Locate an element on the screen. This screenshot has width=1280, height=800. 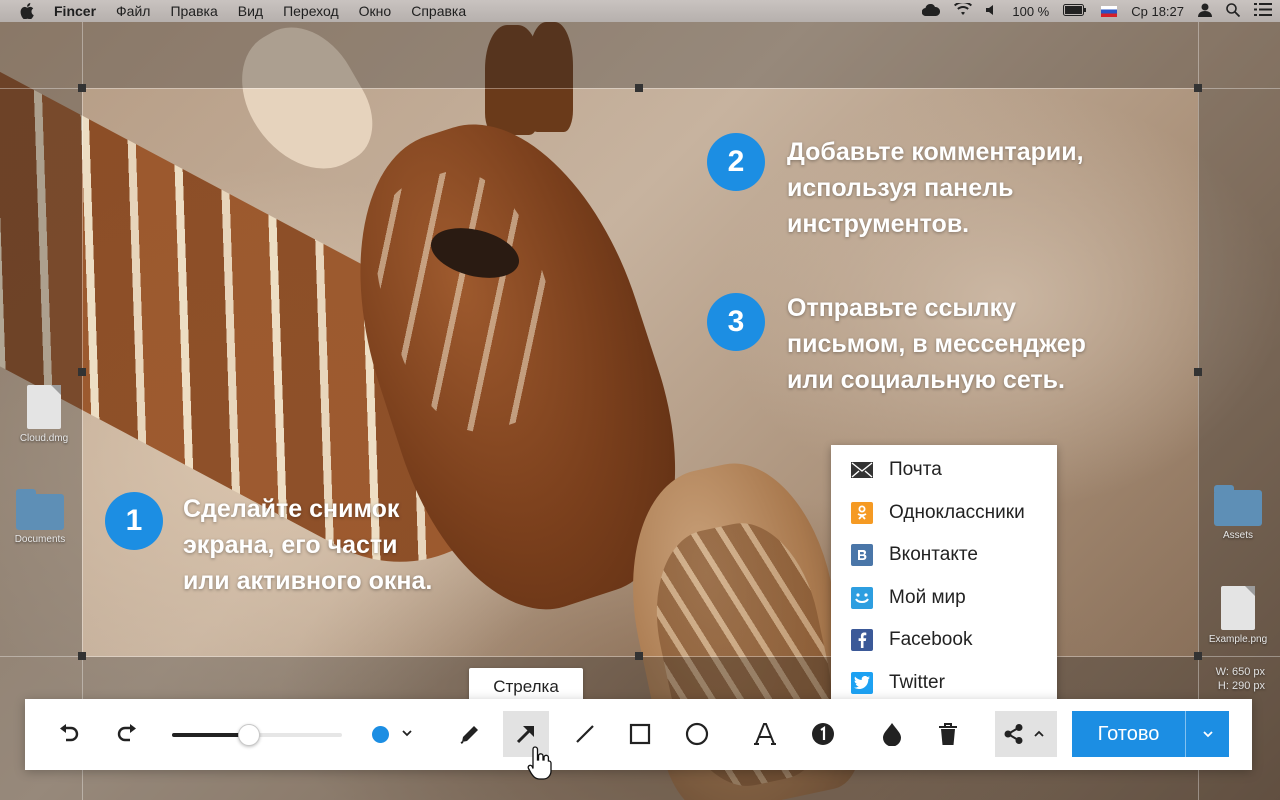
step-number-badge: 3 is located at coordinates (736, 322).